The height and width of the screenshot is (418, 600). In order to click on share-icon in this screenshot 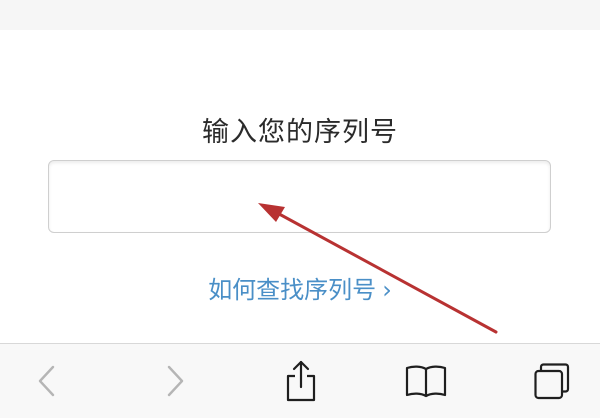, I will do `click(301, 381)`.